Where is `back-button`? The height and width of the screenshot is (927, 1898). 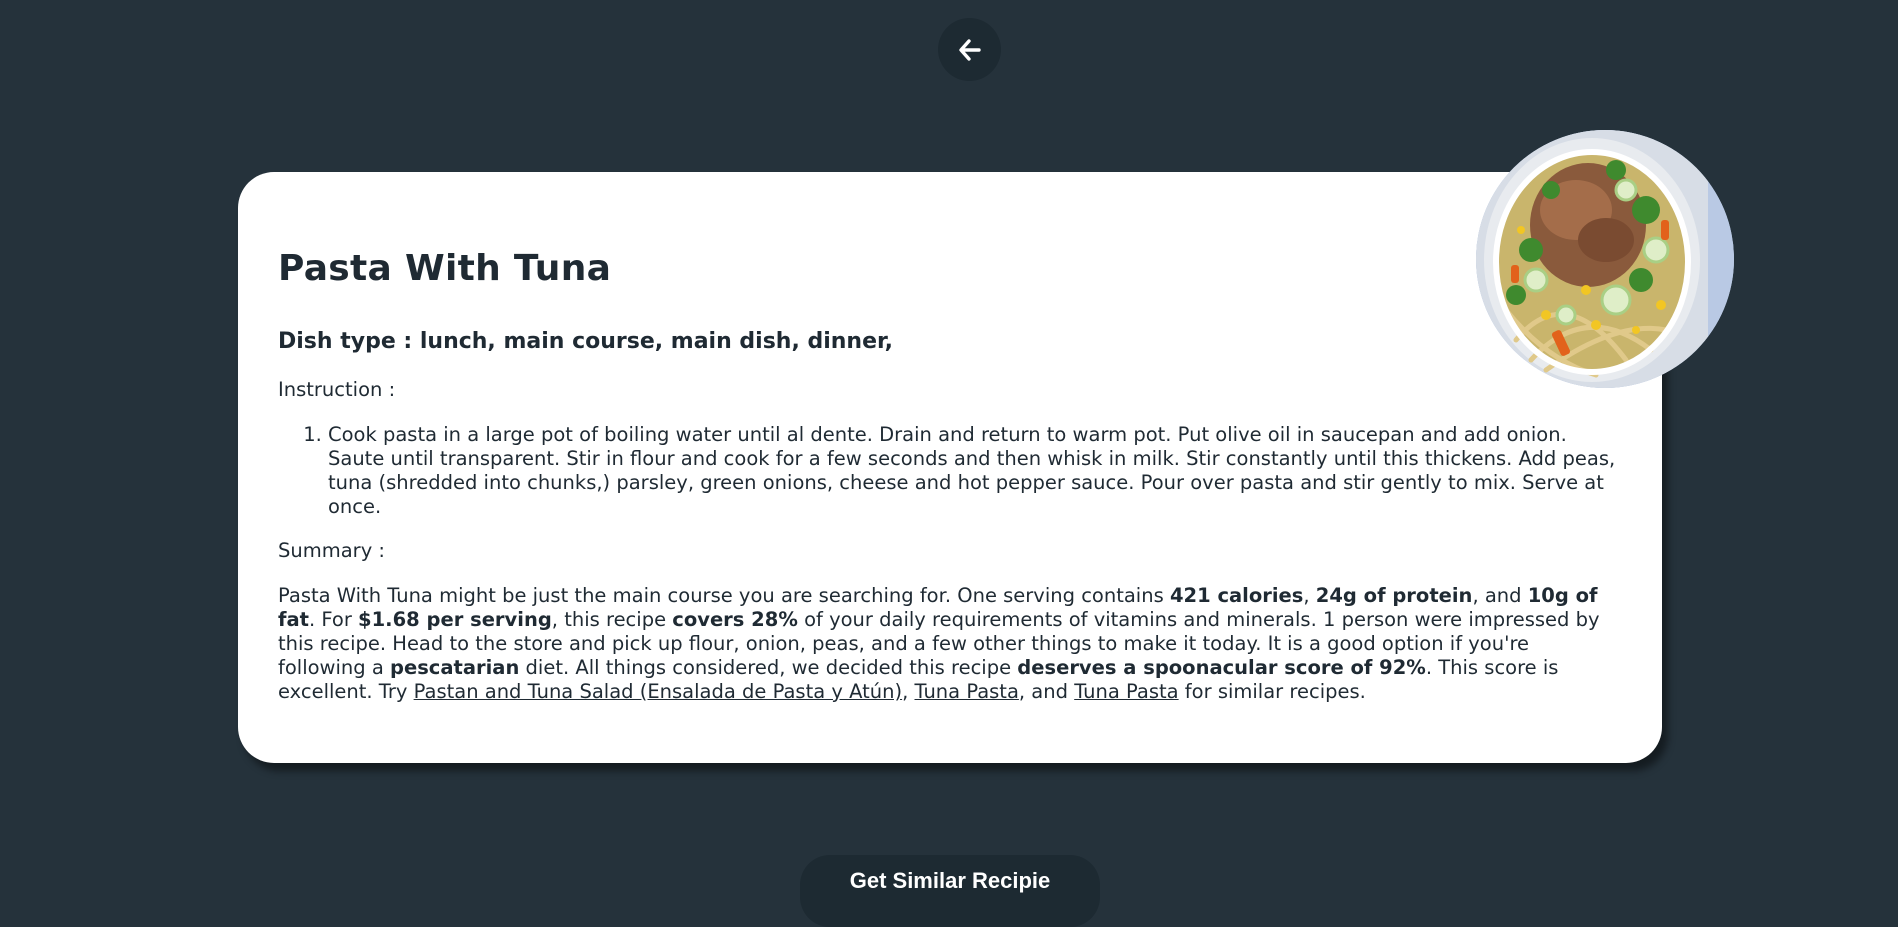 back-button is located at coordinates (969, 49).